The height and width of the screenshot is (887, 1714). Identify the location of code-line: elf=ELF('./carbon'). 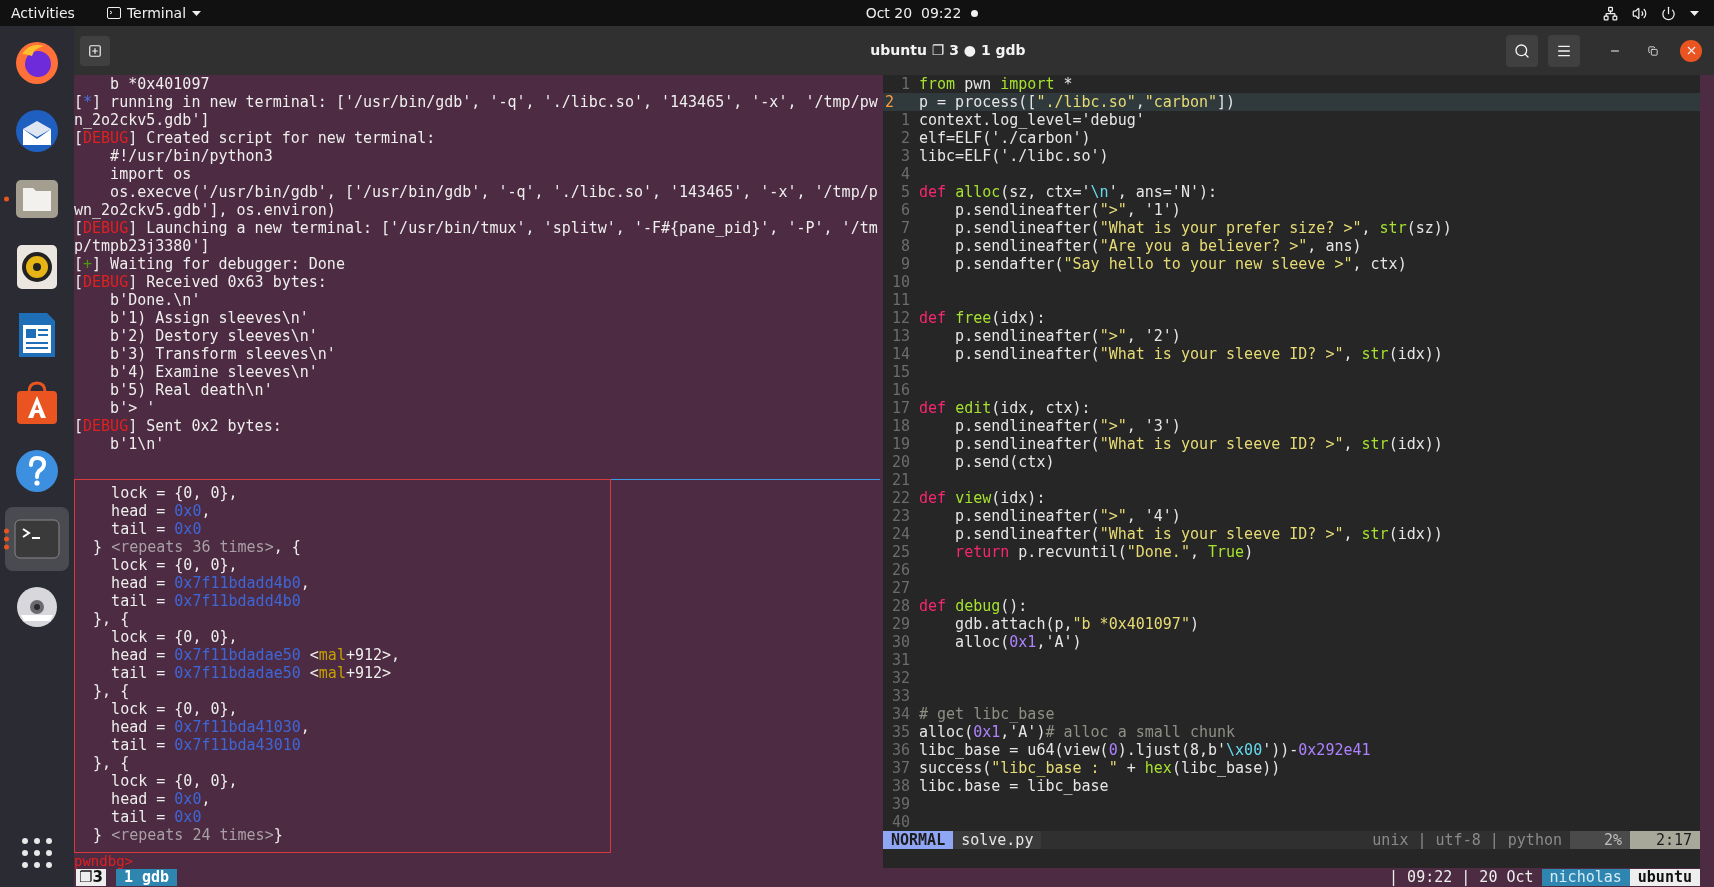
(1005, 138).